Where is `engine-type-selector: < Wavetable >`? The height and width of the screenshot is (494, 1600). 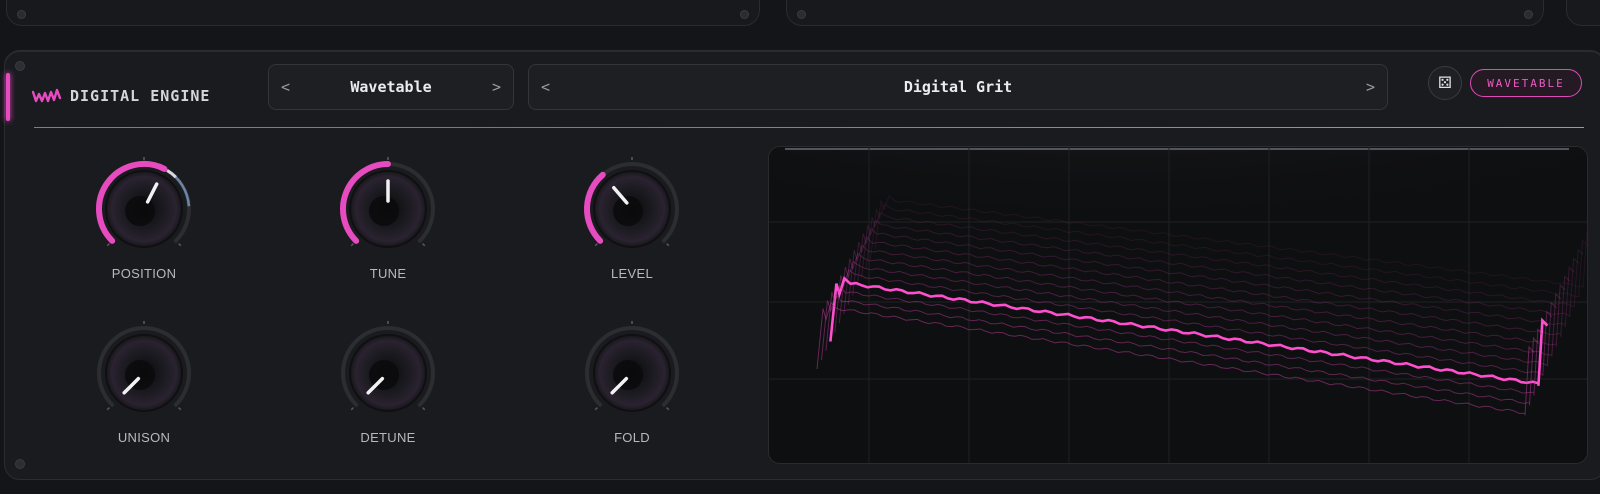
engine-type-selector: < Wavetable > is located at coordinates (391, 87).